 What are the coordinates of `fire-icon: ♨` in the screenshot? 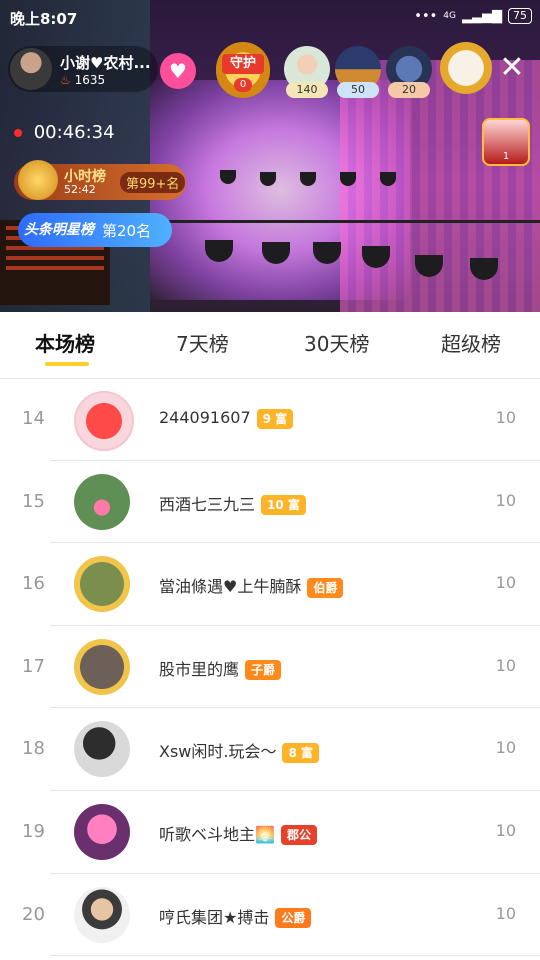 It's located at (65, 80).